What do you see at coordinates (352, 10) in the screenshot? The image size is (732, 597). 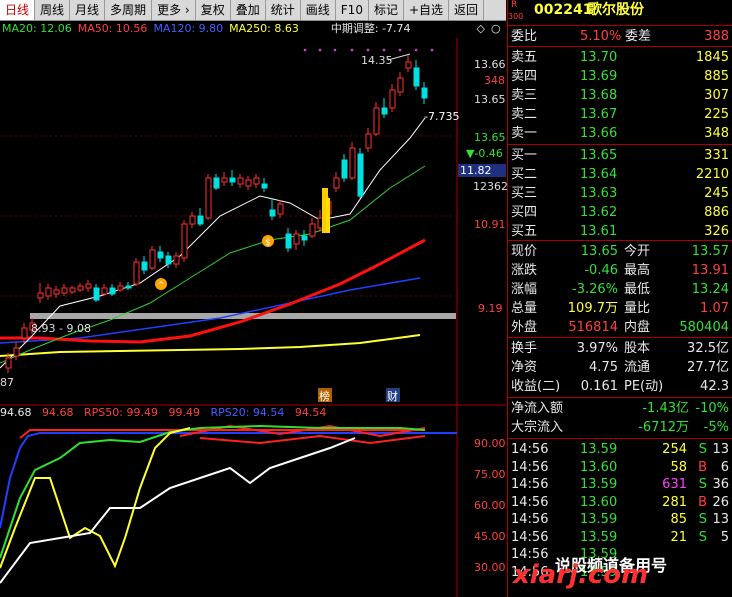 I see `f10-button: F10` at bounding box center [352, 10].